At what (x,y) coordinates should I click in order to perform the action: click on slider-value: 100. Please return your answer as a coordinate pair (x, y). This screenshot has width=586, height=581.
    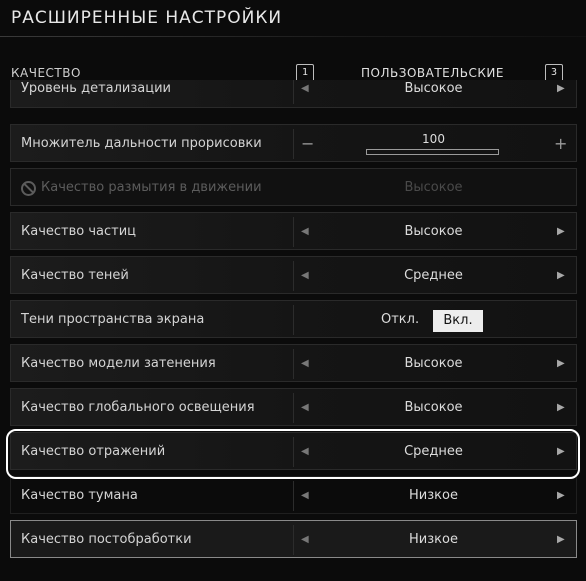
    Looking at the image, I should click on (433, 139).